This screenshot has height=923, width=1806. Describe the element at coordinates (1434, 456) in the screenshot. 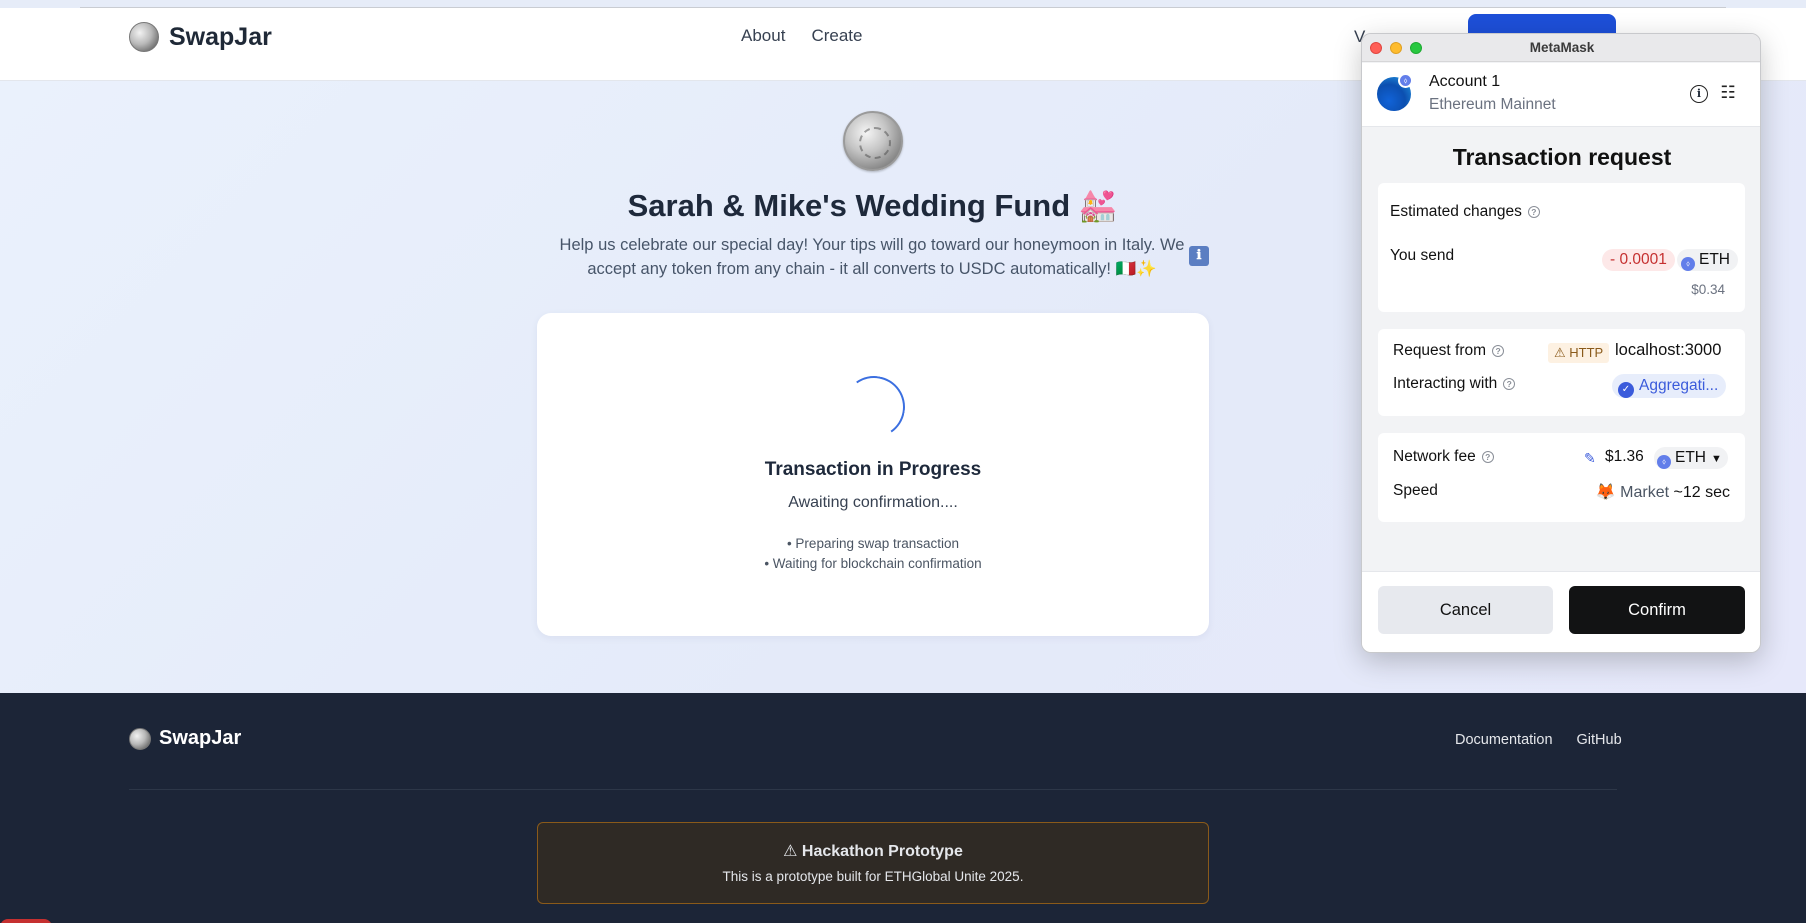

I see `network-fee-text: Network fee` at that location.